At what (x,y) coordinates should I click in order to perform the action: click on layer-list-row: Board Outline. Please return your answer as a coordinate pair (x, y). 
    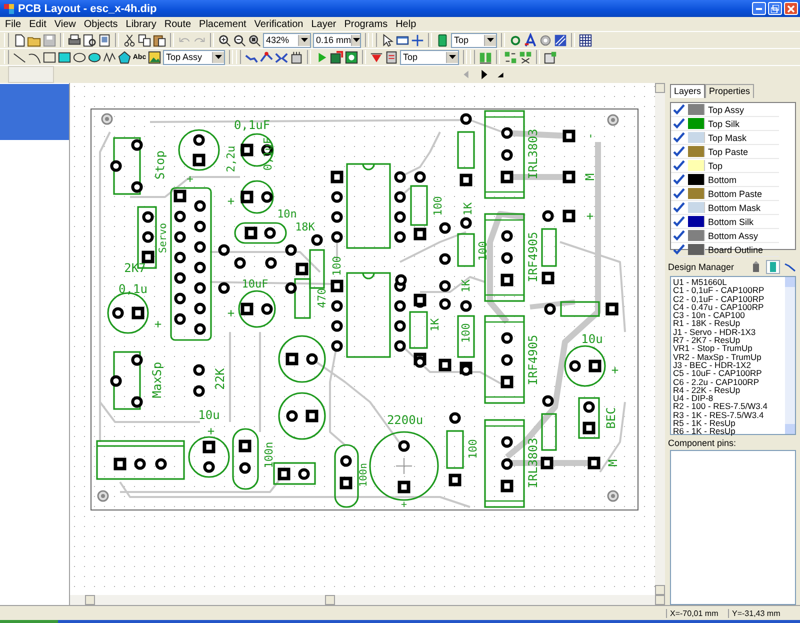
    Looking at the image, I should click on (725, 250).